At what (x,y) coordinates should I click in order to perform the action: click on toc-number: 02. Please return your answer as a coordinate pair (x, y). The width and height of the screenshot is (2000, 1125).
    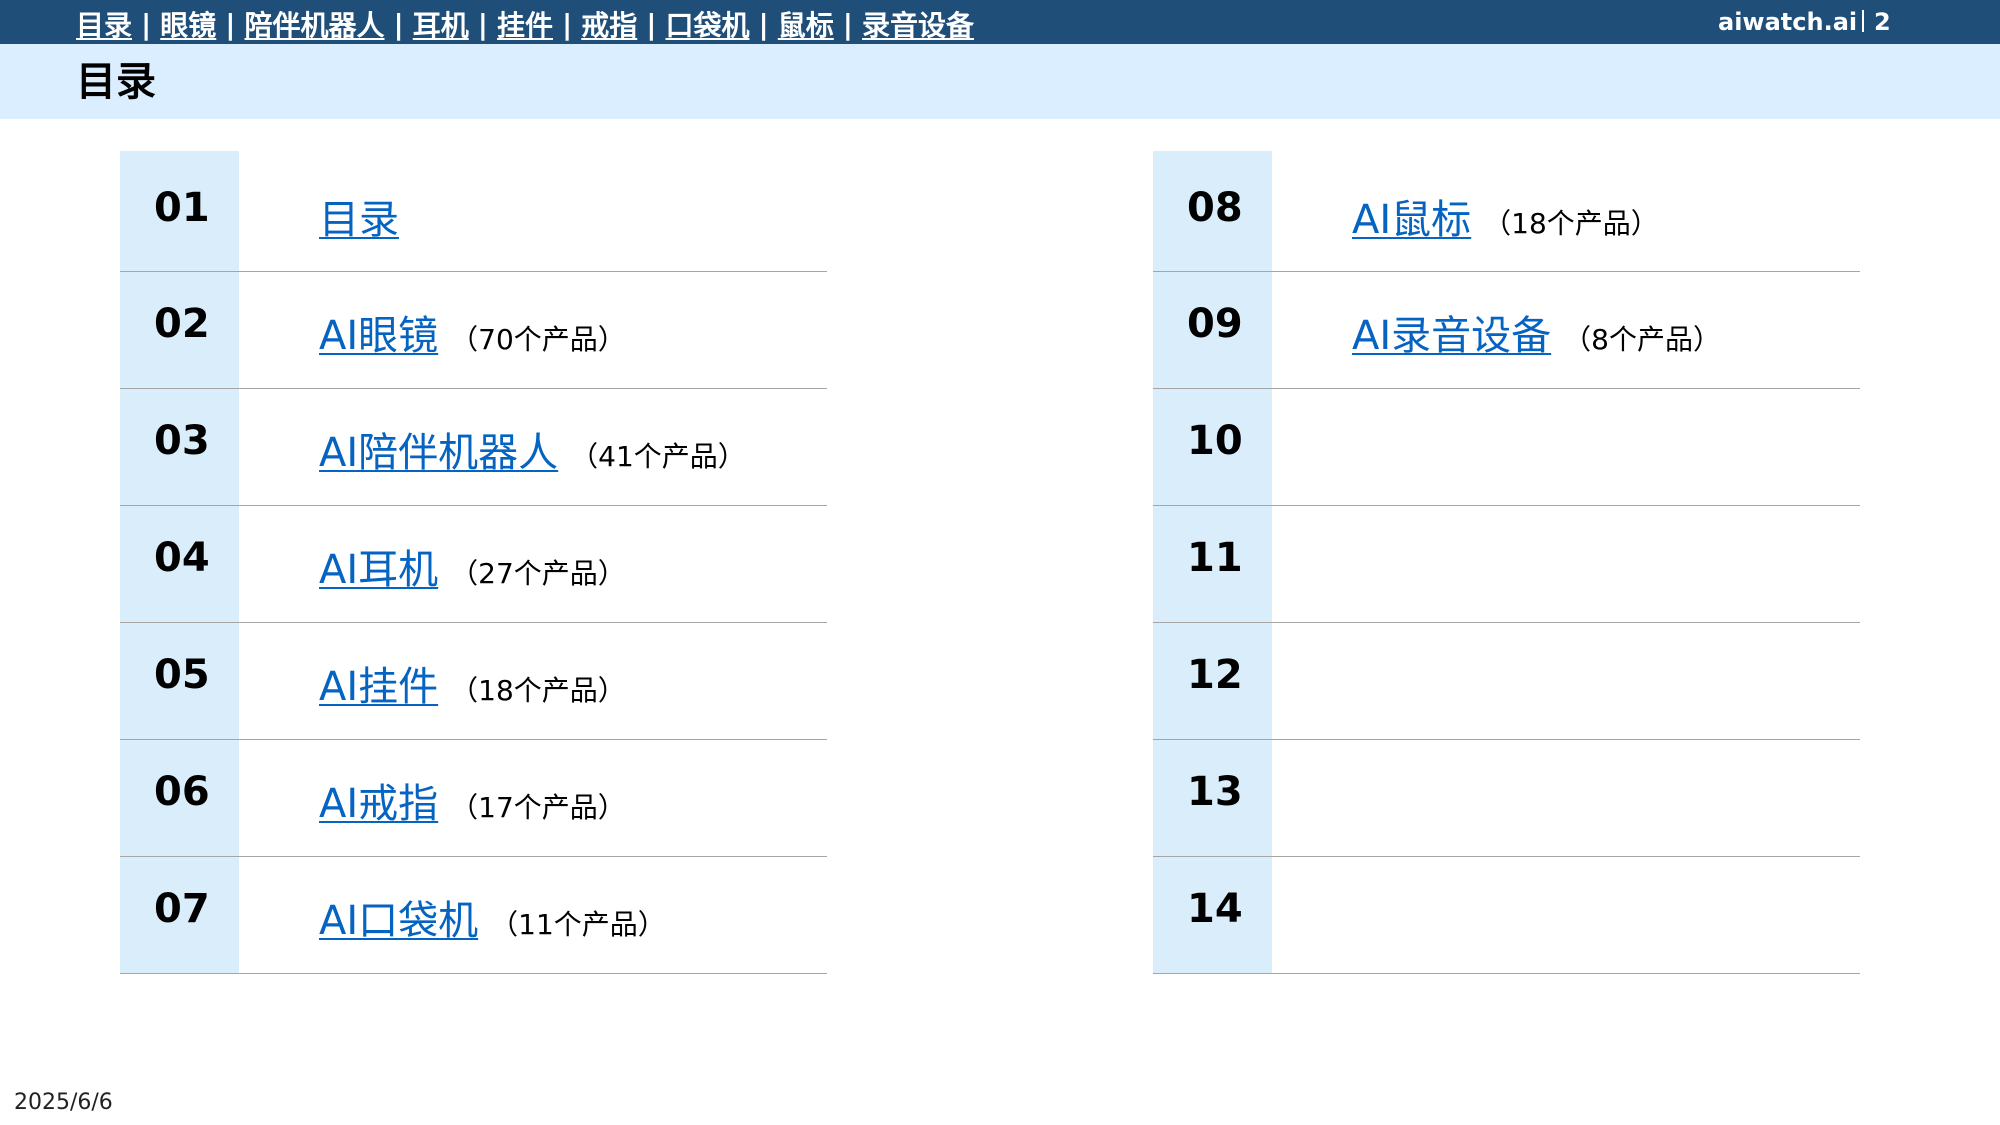
    Looking at the image, I should click on (182, 324).